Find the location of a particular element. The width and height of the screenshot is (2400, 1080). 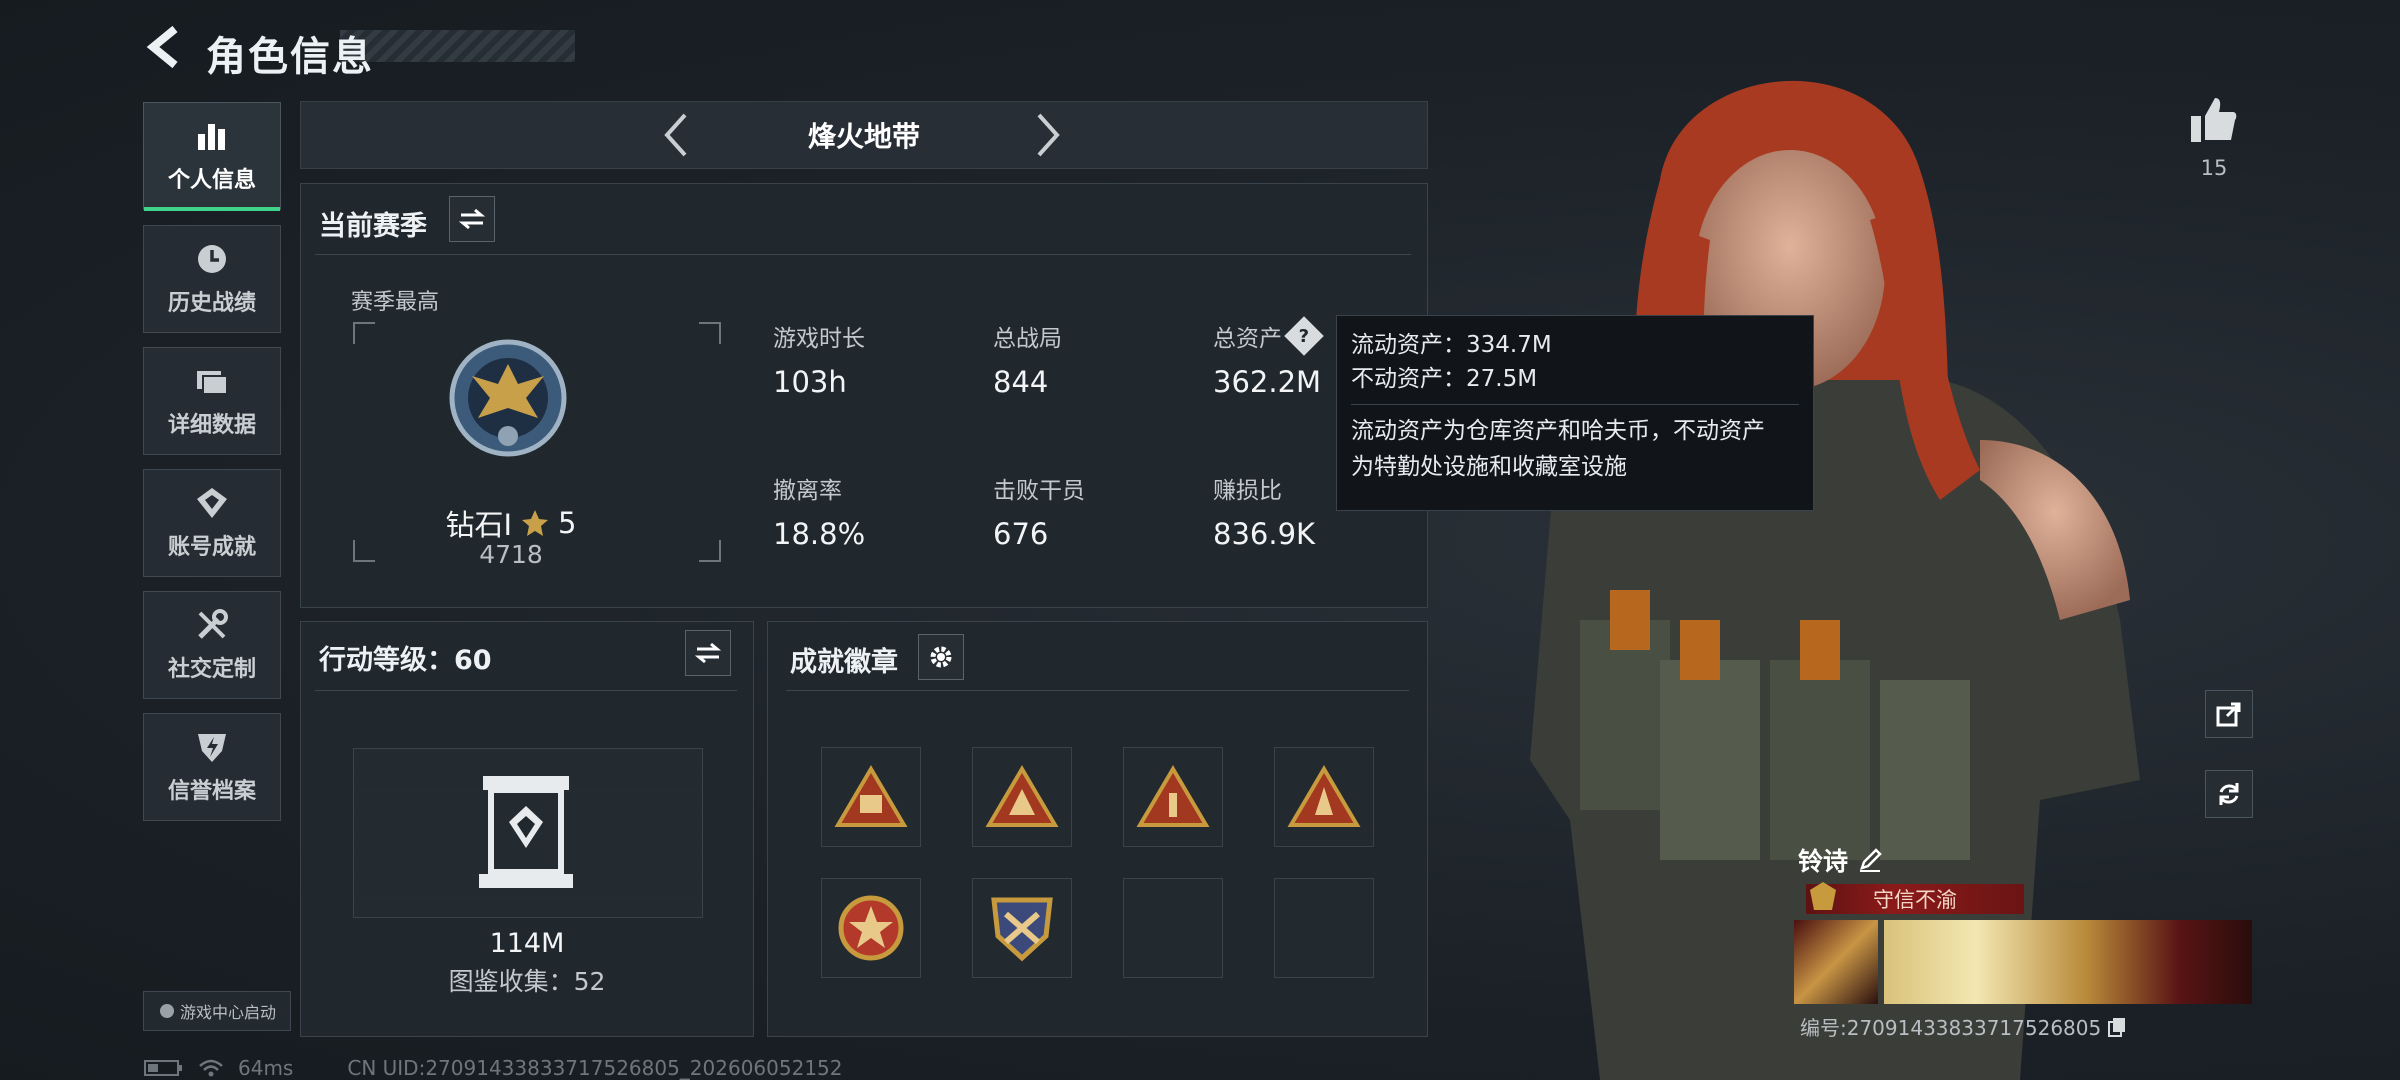

sidebar-item-label: 详细数据 is located at coordinates (211, 425).